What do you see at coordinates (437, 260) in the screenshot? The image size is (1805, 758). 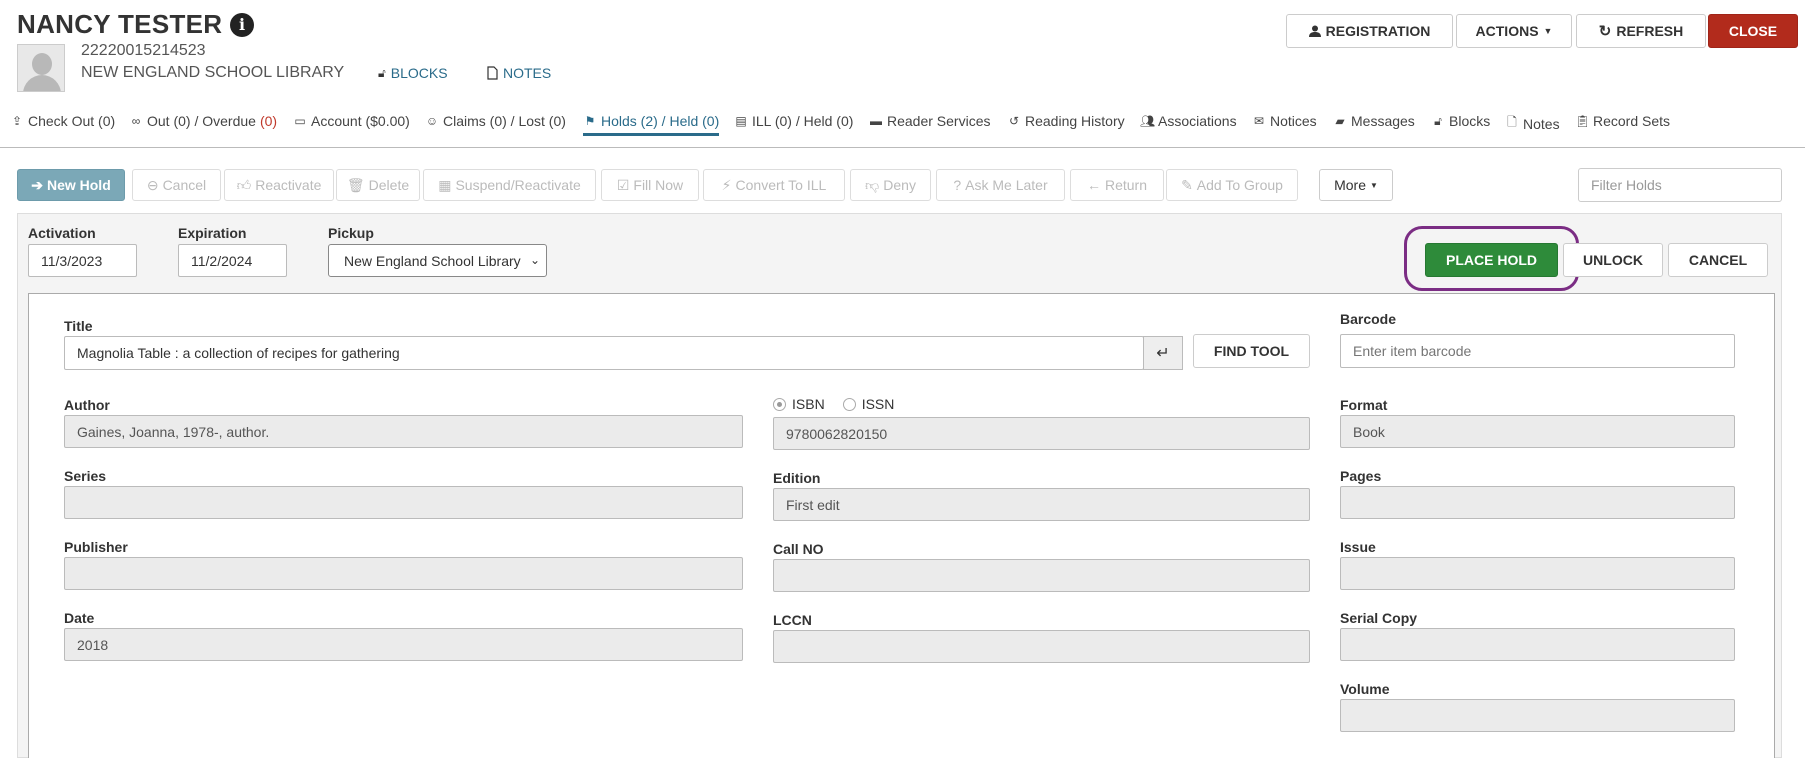 I see `pickup-select: New England School Library ⌄` at bounding box center [437, 260].